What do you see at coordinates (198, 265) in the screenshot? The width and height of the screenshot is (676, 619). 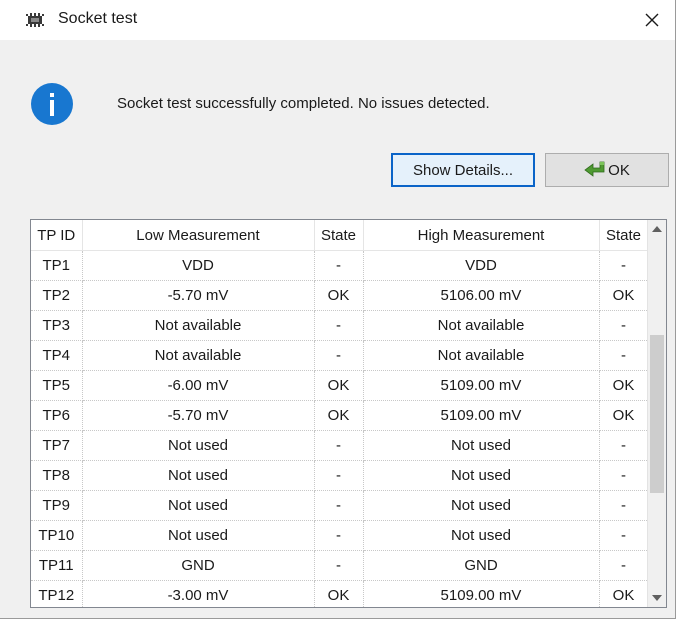 I see `low-measurement-cell: VDD` at bounding box center [198, 265].